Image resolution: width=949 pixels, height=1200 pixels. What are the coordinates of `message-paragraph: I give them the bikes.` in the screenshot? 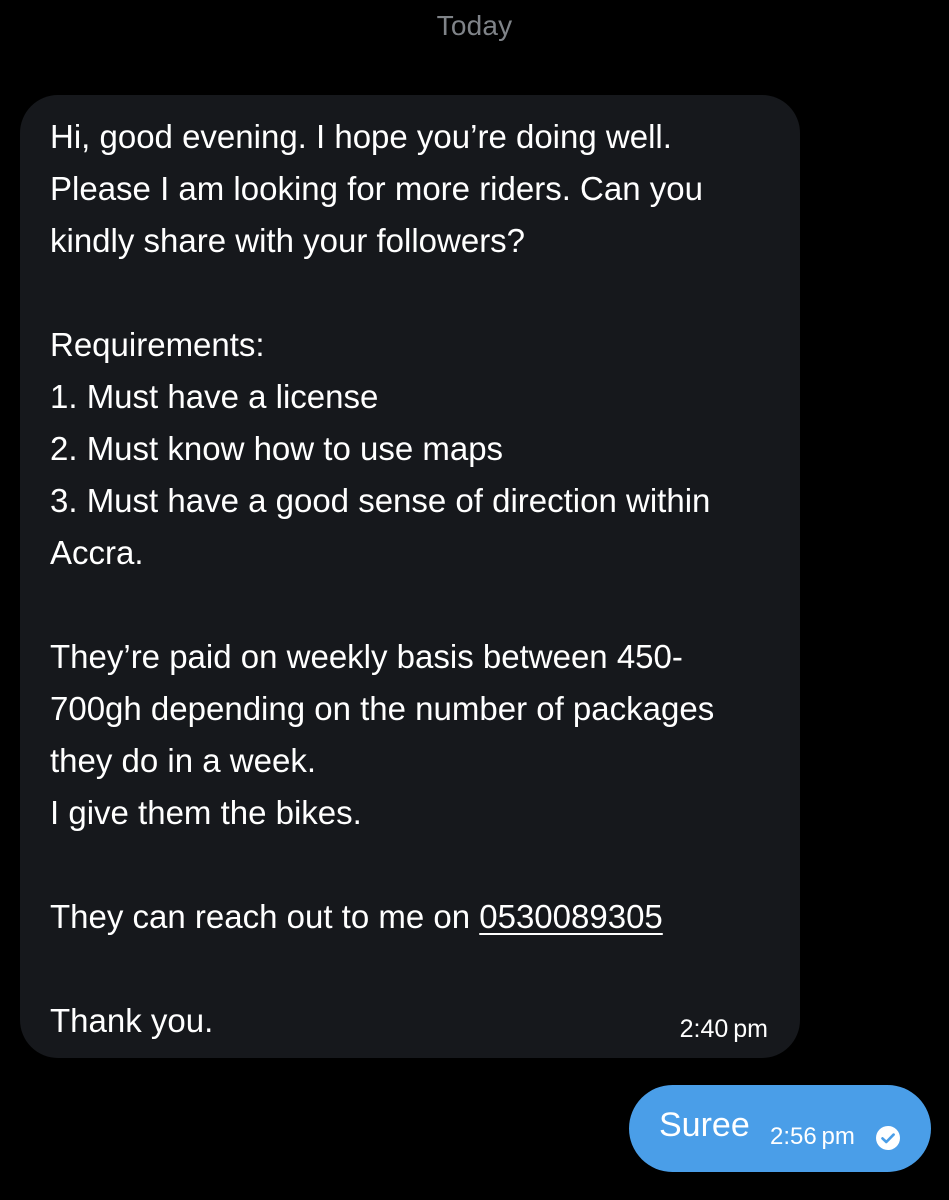 It's located at (206, 812).